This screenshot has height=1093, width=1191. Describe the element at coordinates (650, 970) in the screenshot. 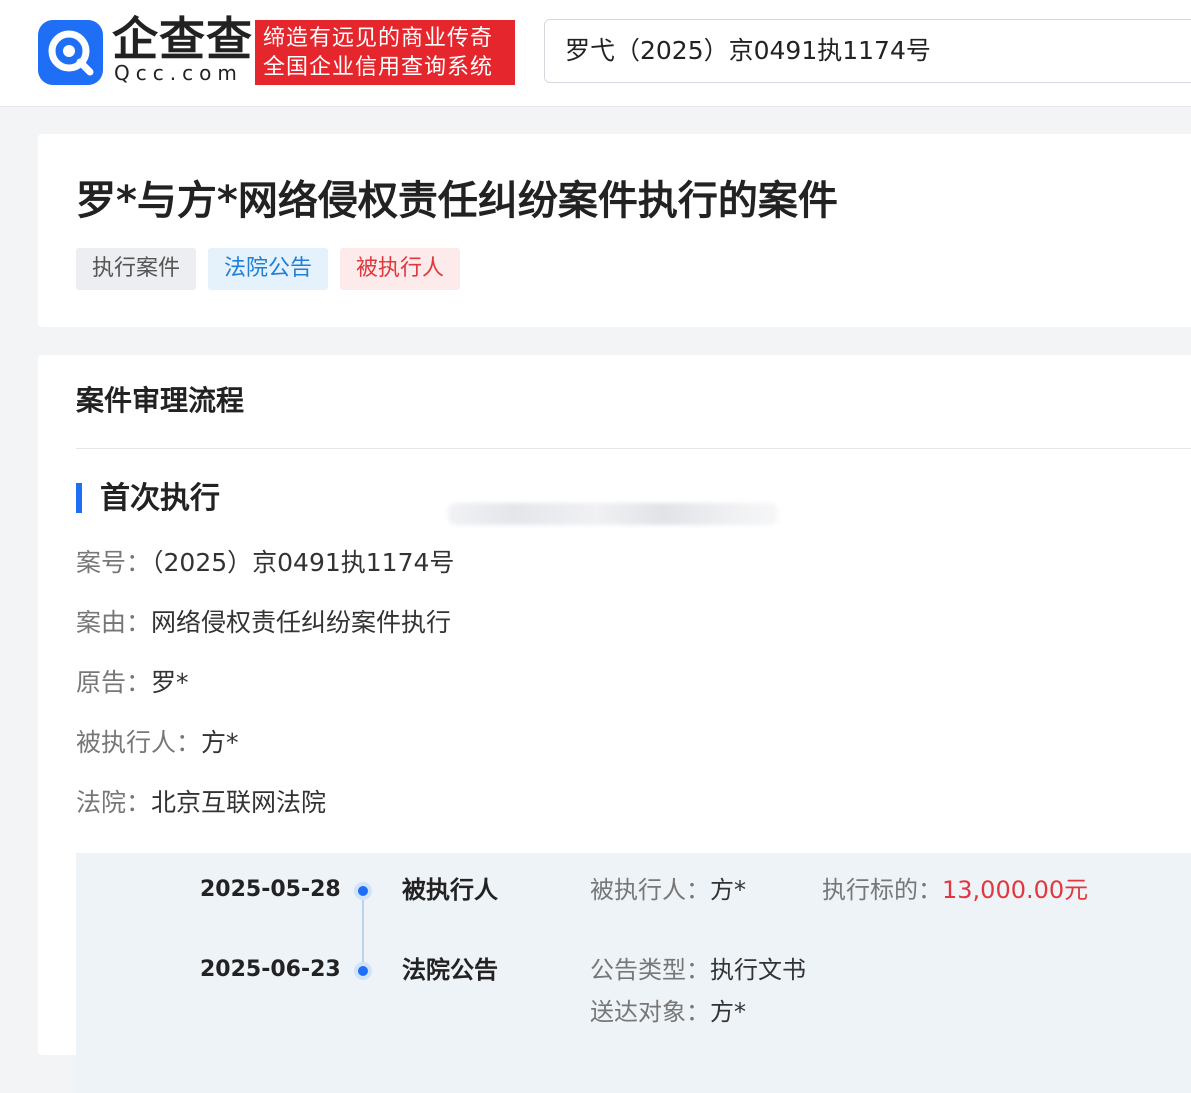

I see `detail-label: 公告类型：` at that location.